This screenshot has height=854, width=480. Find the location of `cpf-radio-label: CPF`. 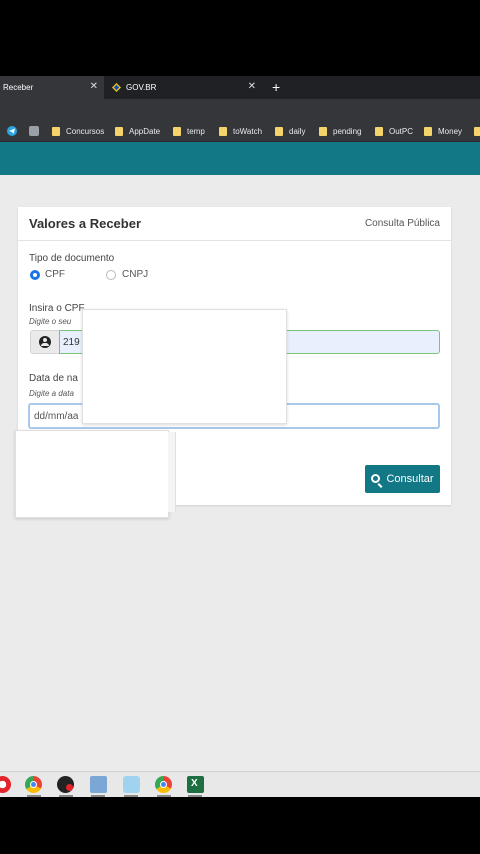

cpf-radio-label: CPF is located at coordinates (55, 274).